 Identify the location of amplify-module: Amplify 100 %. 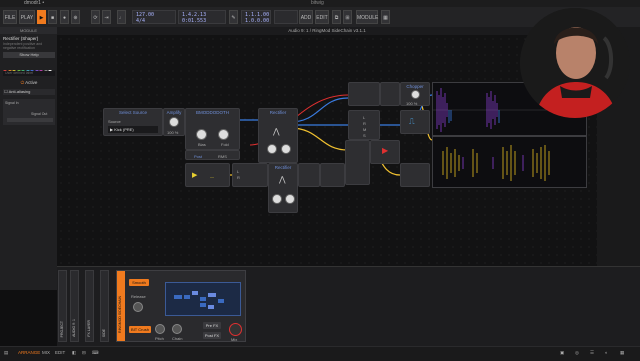
(174, 122).